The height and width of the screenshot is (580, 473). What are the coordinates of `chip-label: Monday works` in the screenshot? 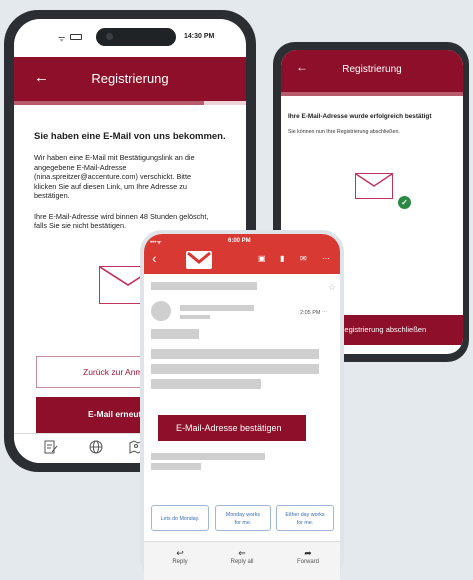 It's located at (243, 515).